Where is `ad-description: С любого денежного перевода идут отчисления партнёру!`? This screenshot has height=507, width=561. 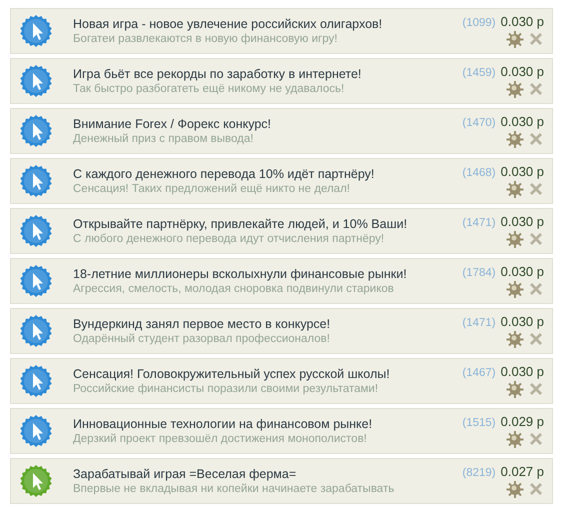 ad-description: С любого денежного перевода идут отчисления партнёру! is located at coordinates (229, 239).